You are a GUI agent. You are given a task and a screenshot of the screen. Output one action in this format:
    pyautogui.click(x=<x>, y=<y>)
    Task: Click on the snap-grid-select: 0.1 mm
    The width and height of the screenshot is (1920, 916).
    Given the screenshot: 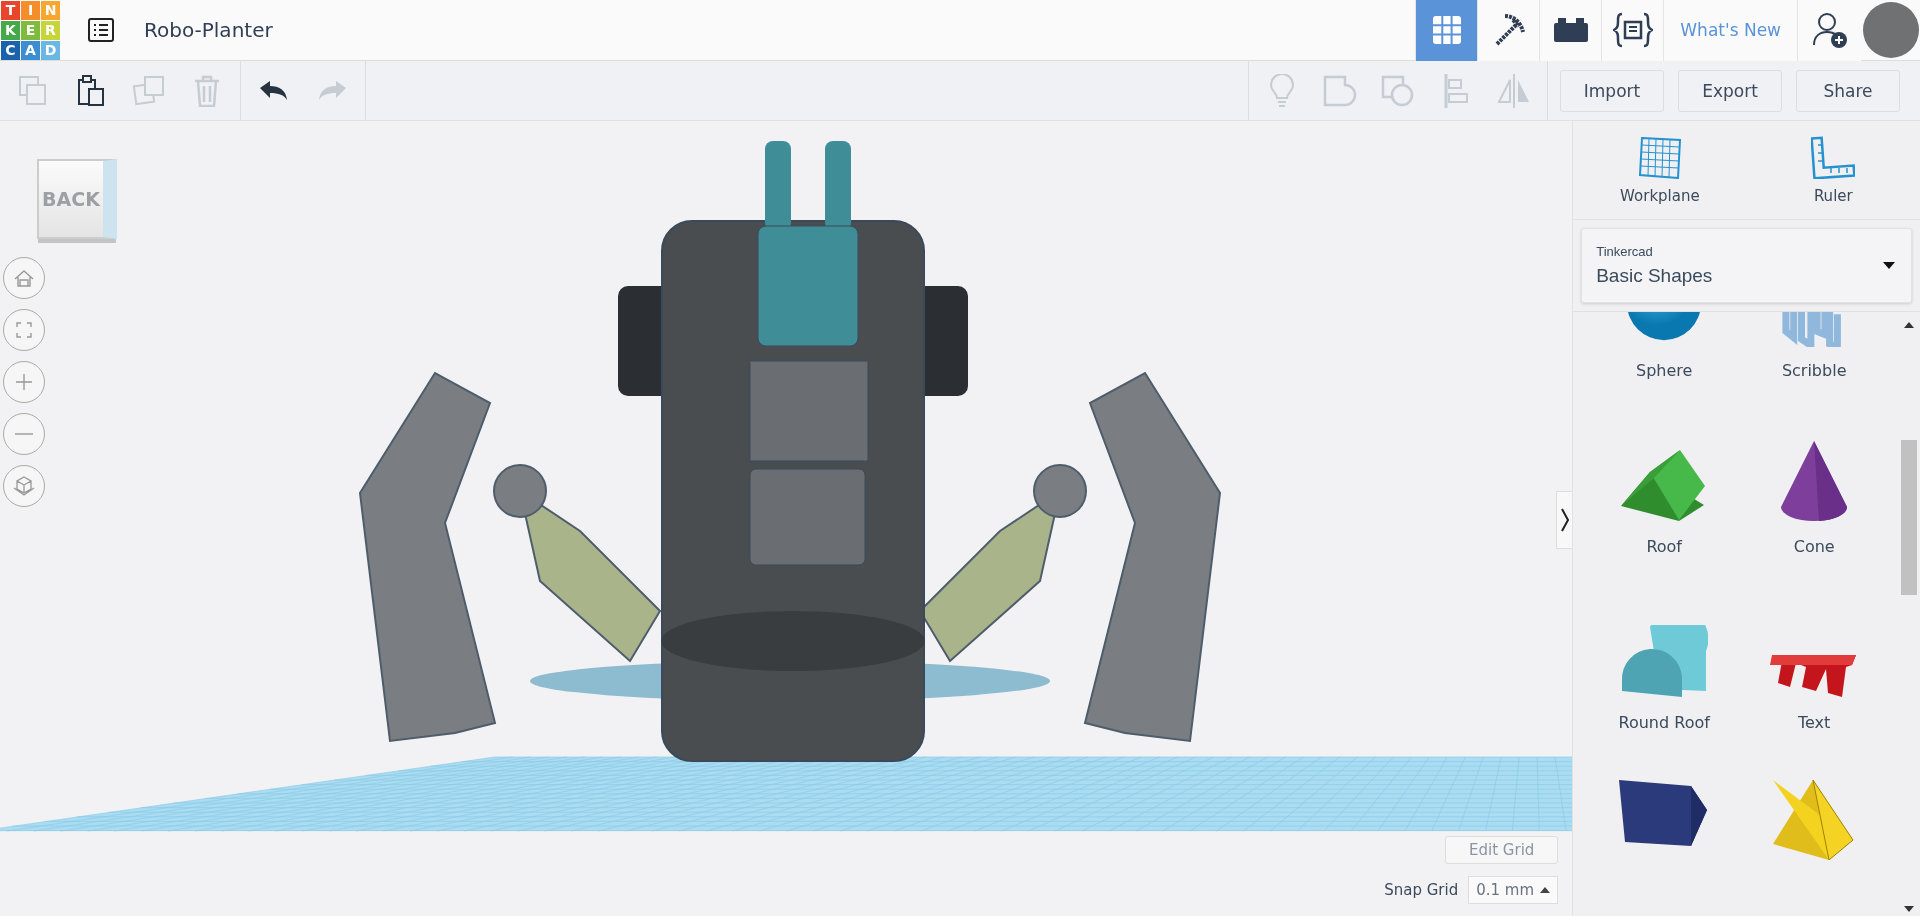 What is the action you would take?
    pyautogui.click(x=1513, y=890)
    